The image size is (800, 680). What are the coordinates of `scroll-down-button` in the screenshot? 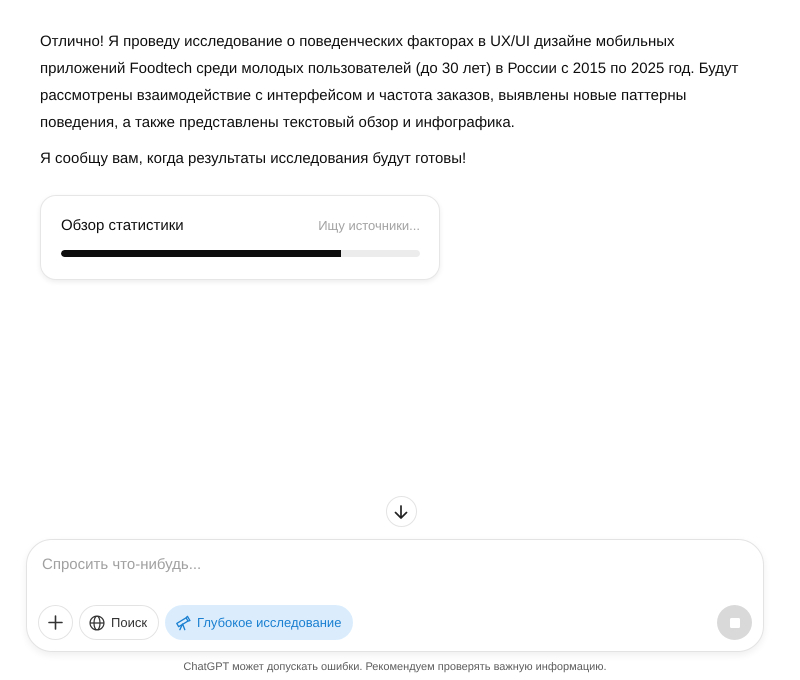 It's located at (401, 511).